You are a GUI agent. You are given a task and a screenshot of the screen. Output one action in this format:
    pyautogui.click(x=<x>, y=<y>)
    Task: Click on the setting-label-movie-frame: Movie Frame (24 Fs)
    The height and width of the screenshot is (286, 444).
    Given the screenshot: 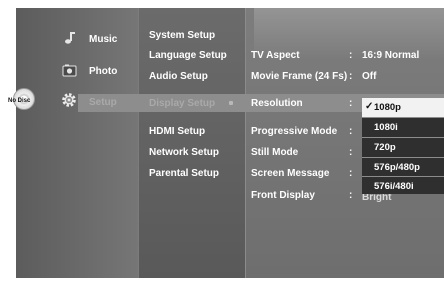 What is the action you would take?
    pyautogui.click(x=299, y=76)
    